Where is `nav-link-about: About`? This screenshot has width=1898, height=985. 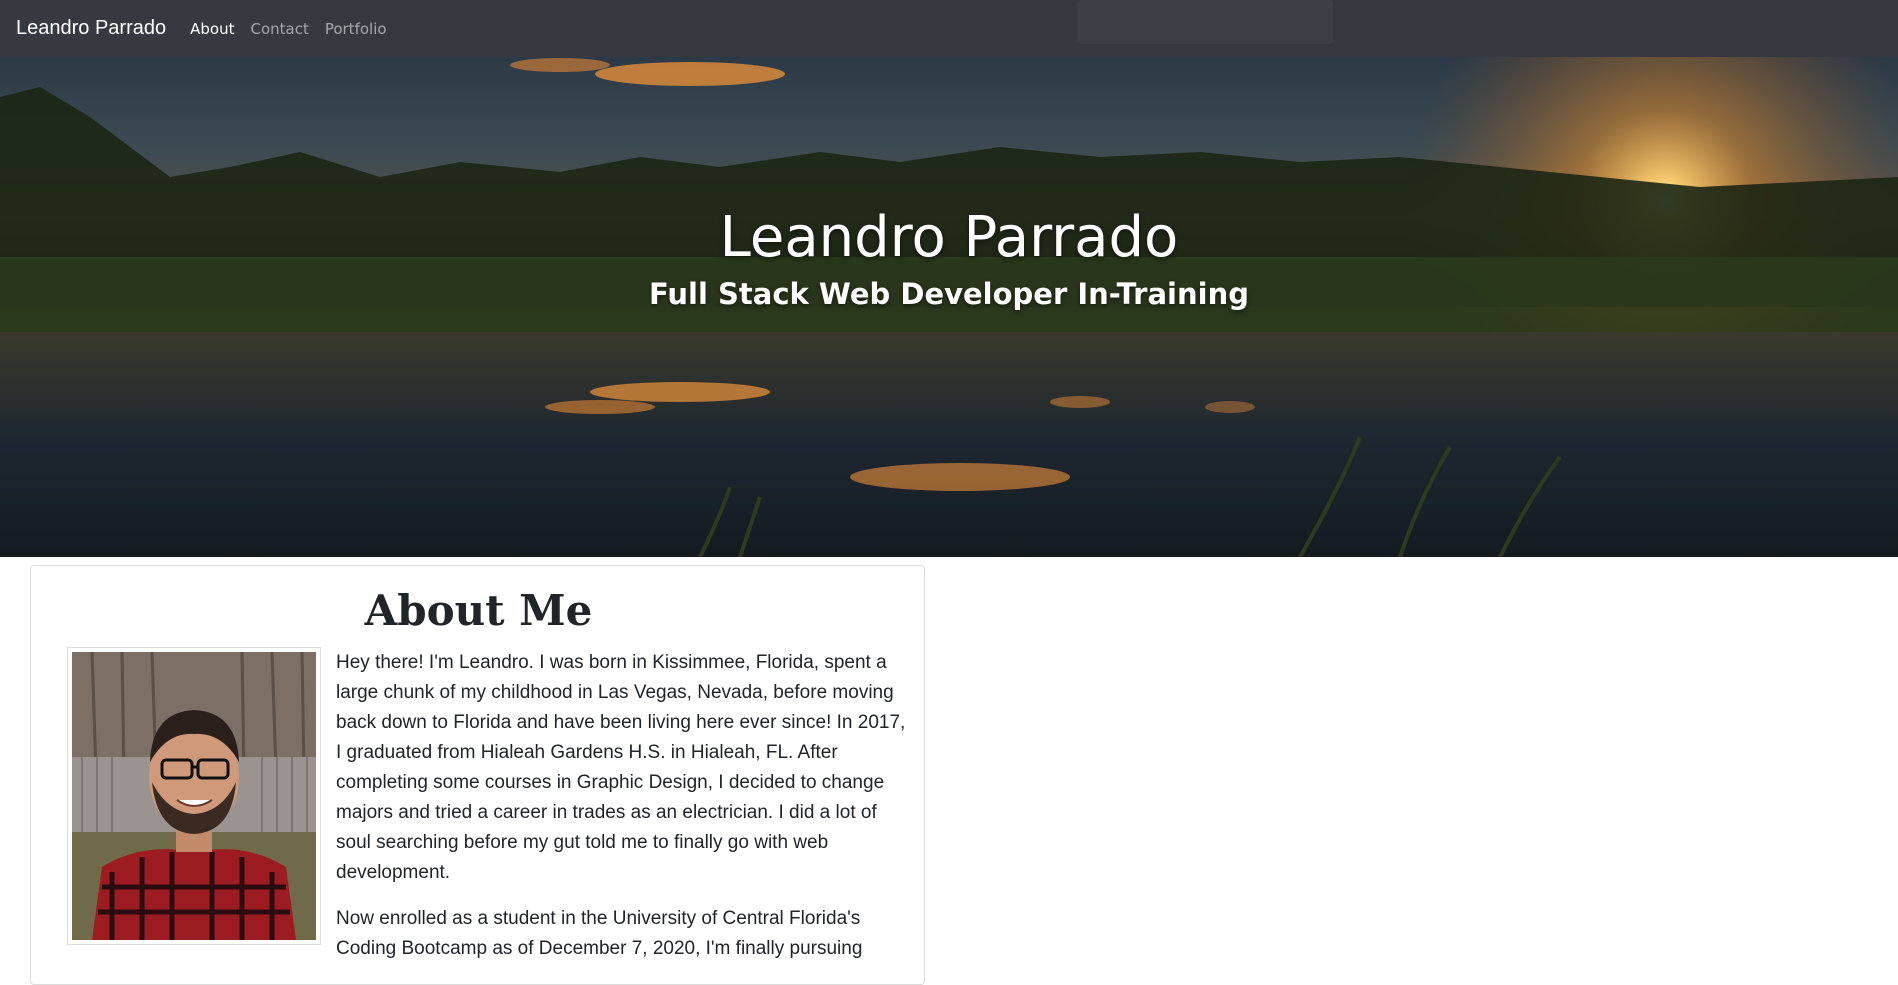
nav-link-about: About is located at coordinates (212, 29).